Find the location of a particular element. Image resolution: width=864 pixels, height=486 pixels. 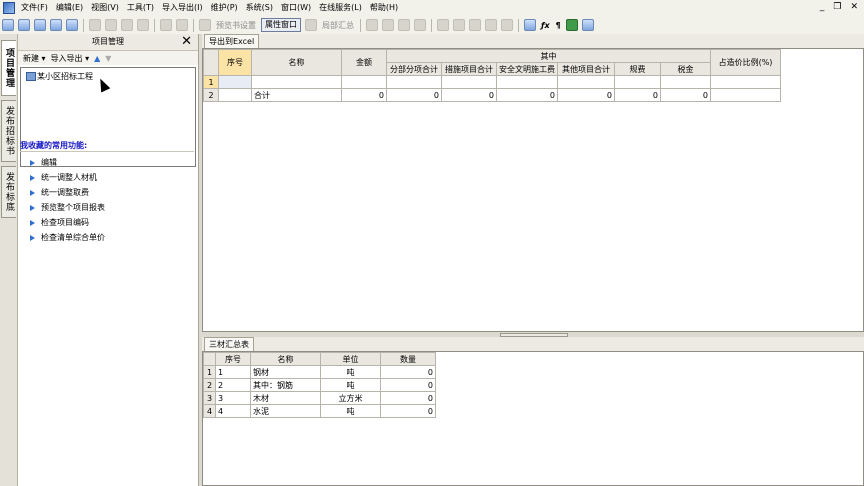

project-tree: 某小区招标工程 is located at coordinates (108, 117).